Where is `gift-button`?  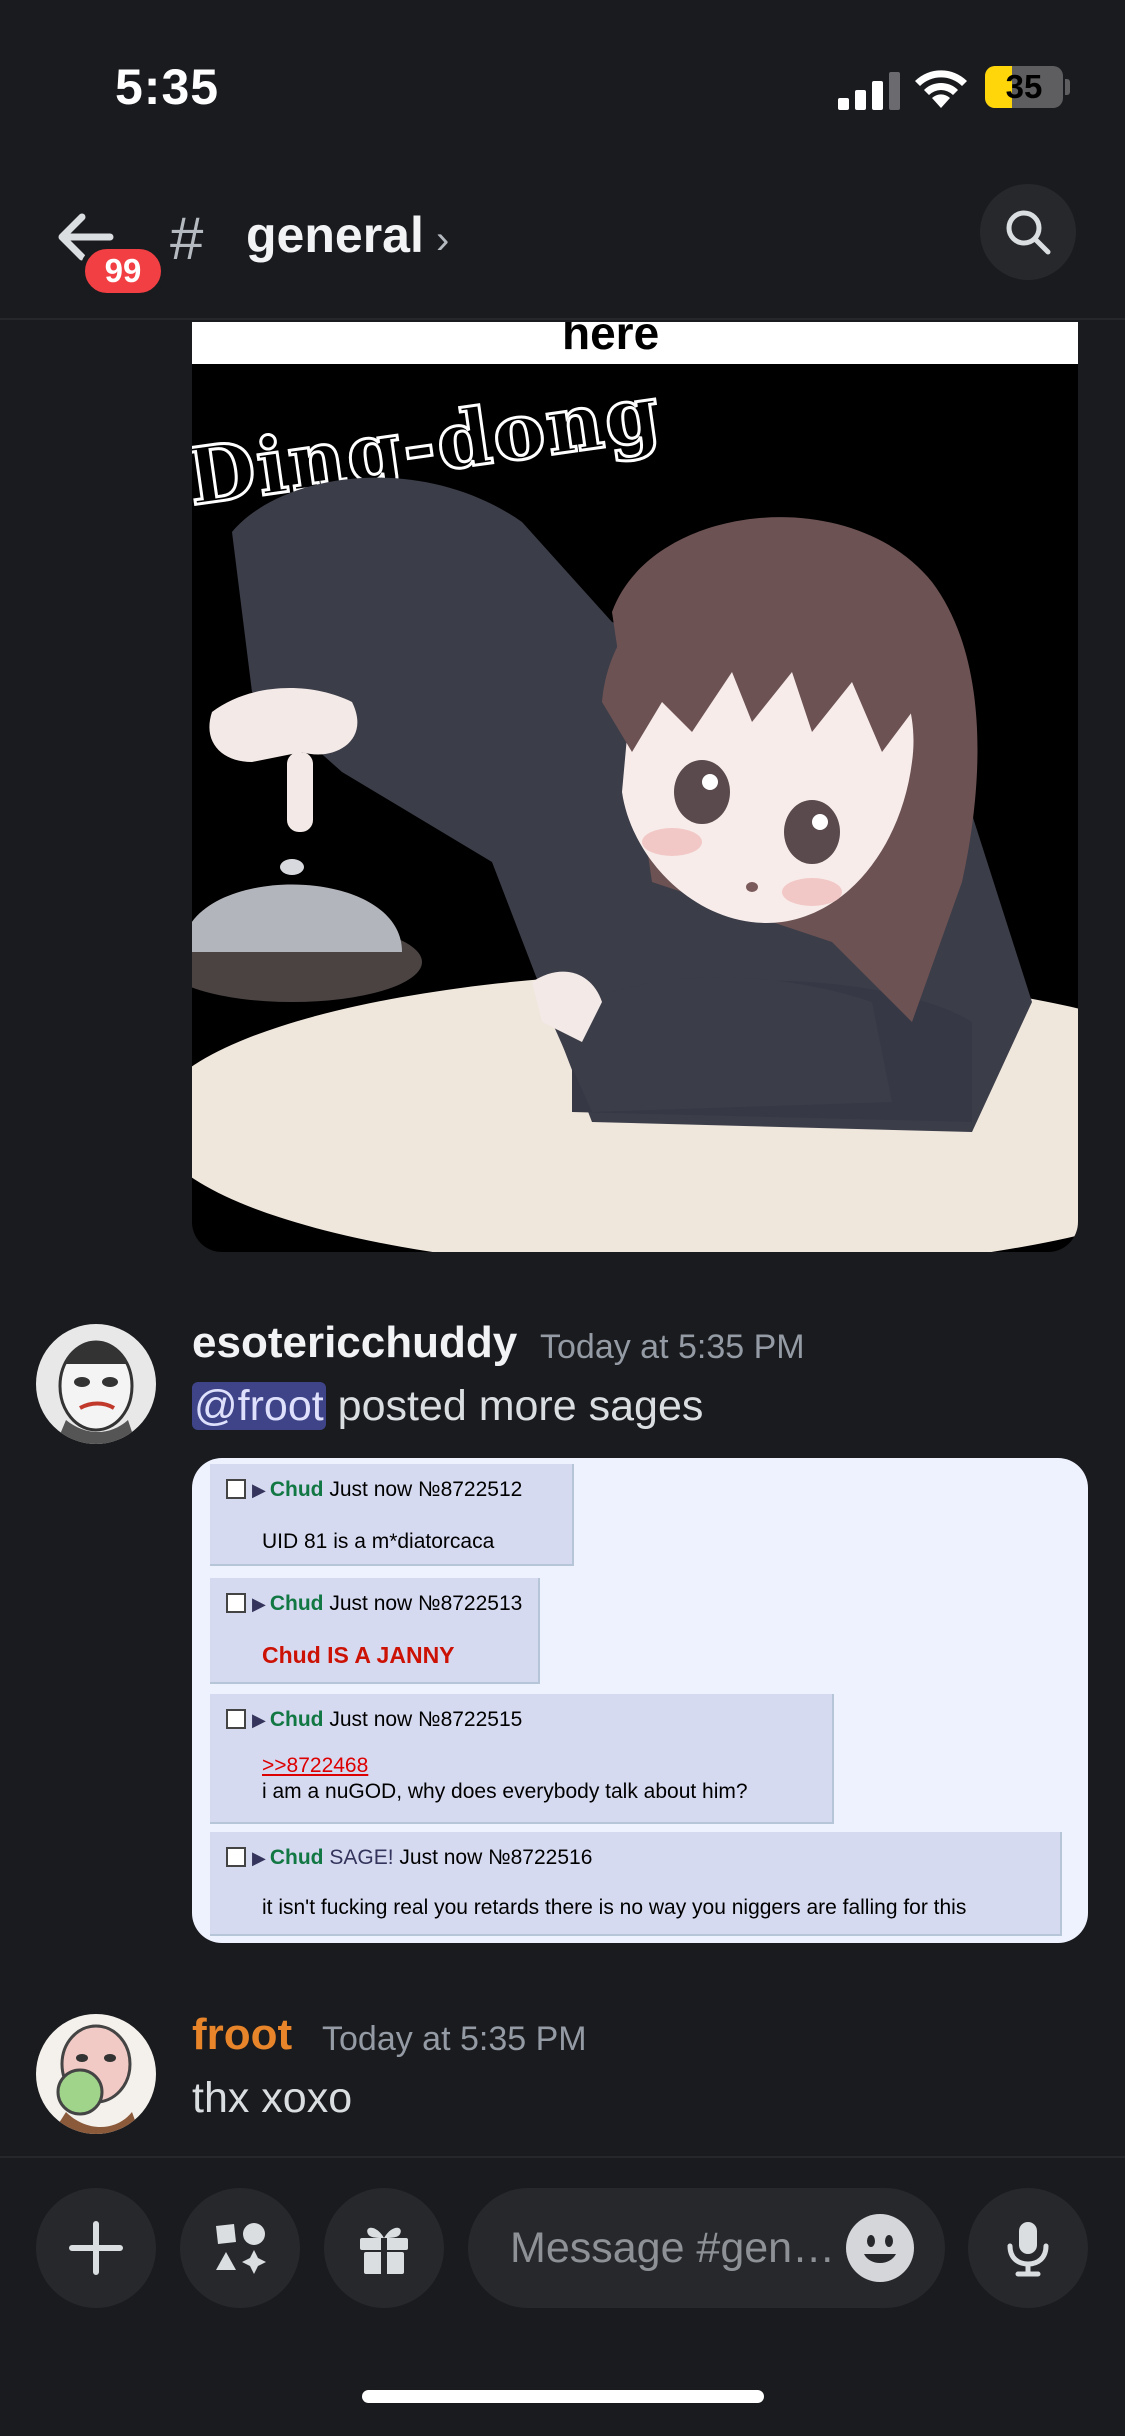
gift-button is located at coordinates (384, 2248).